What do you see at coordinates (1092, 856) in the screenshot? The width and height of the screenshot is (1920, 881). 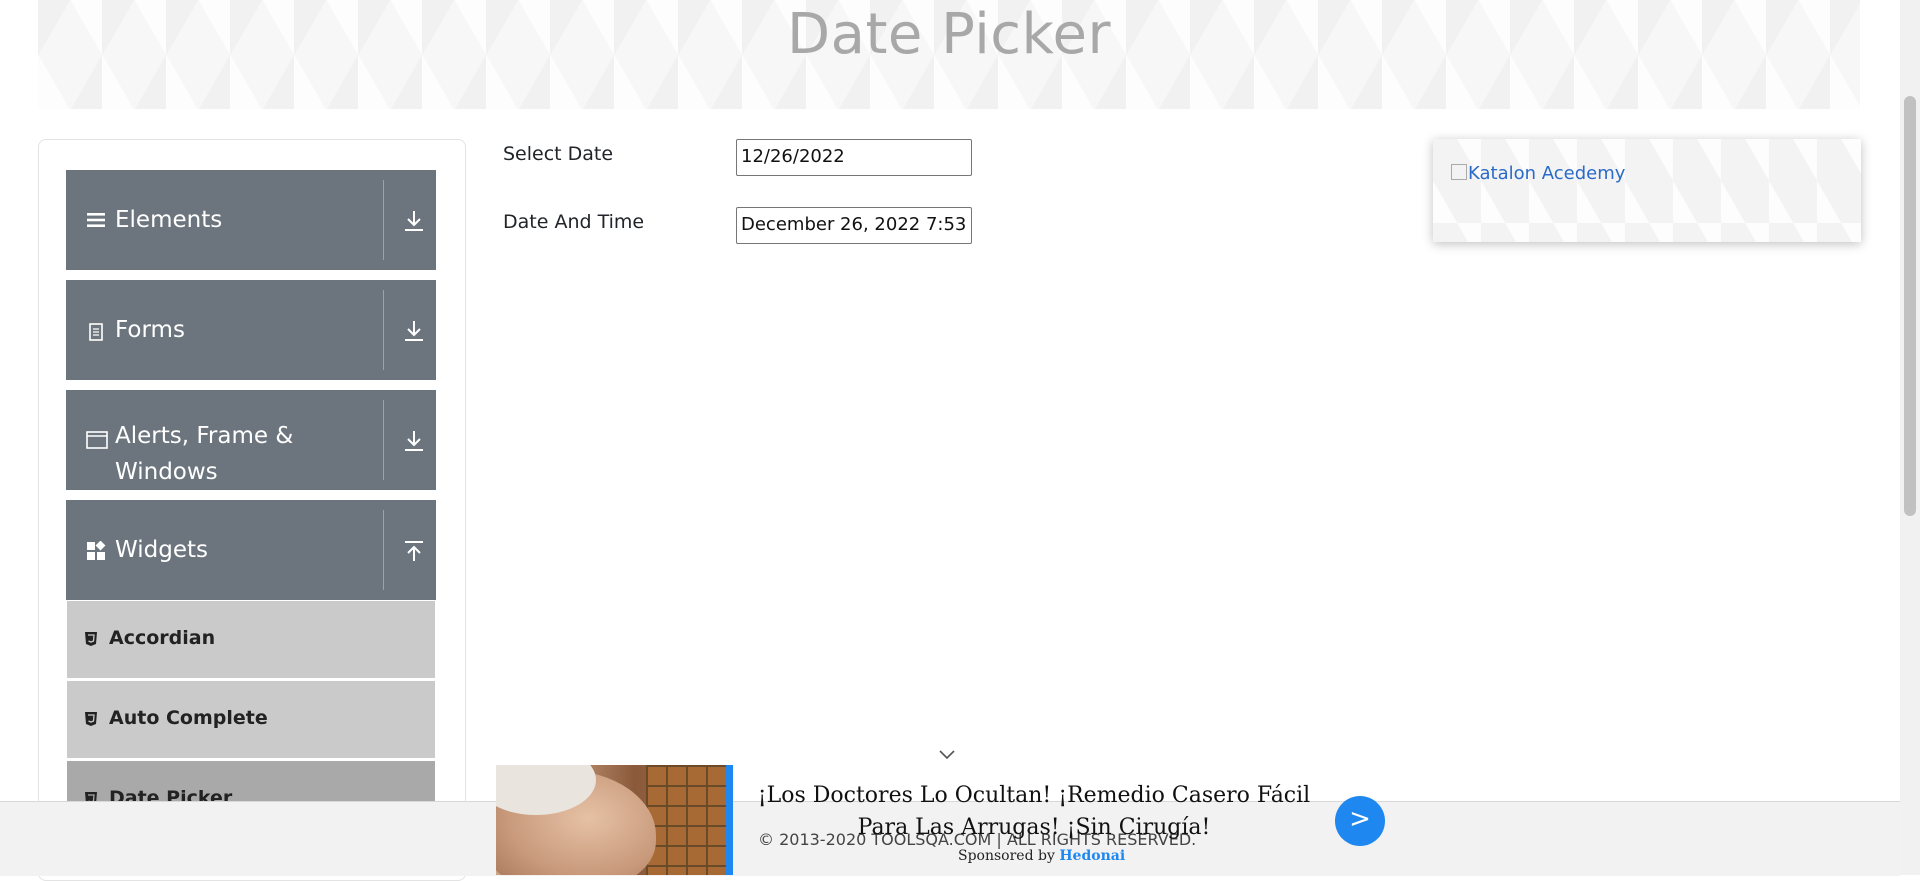 I see `ad-sponsor-name: Hedonai` at bounding box center [1092, 856].